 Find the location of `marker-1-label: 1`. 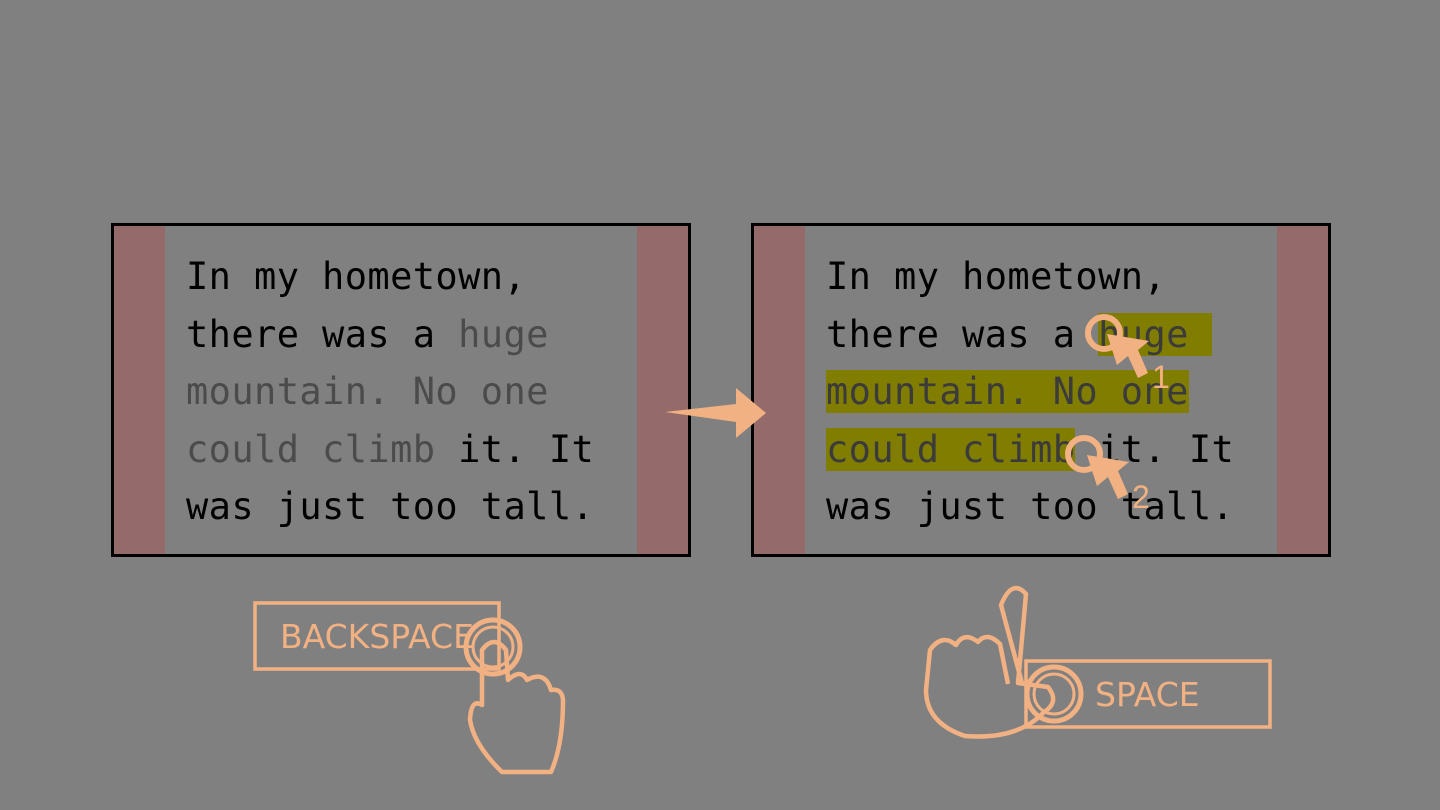

marker-1-label: 1 is located at coordinates (1161, 377).